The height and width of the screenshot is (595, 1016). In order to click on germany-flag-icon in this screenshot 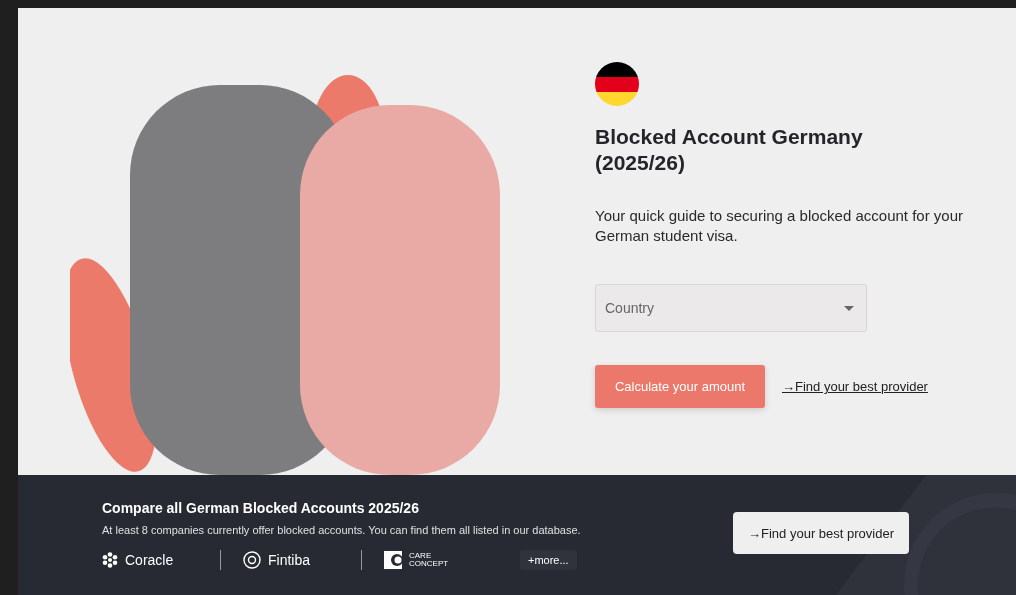, I will do `click(617, 84)`.